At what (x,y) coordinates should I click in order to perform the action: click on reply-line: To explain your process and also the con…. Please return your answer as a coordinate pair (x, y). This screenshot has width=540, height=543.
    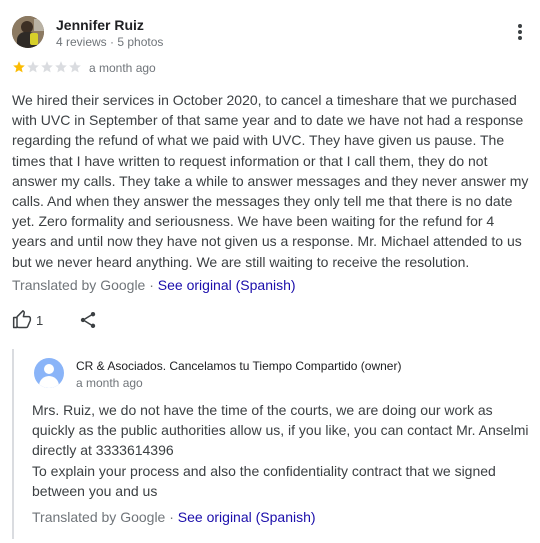
    Looking at the image, I should click on (264, 470).